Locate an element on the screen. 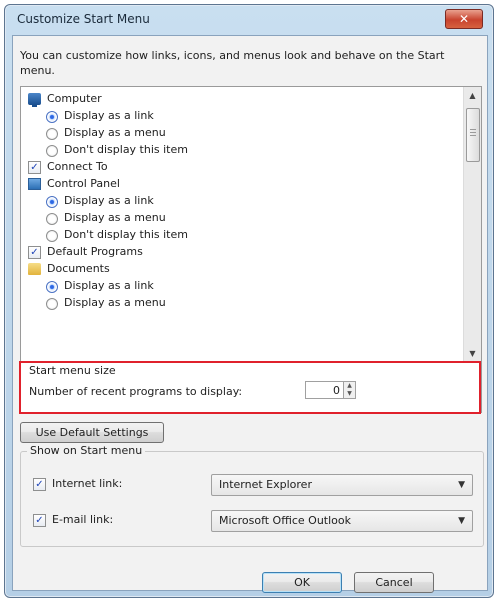  list-item-label: Default Programs is located at coordinates (95, 251).